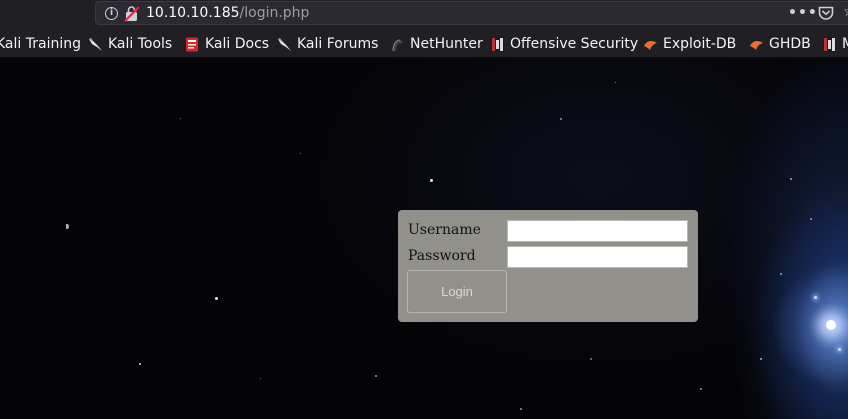  I want to click on more-actions-icon: •••, so click(803, 13).